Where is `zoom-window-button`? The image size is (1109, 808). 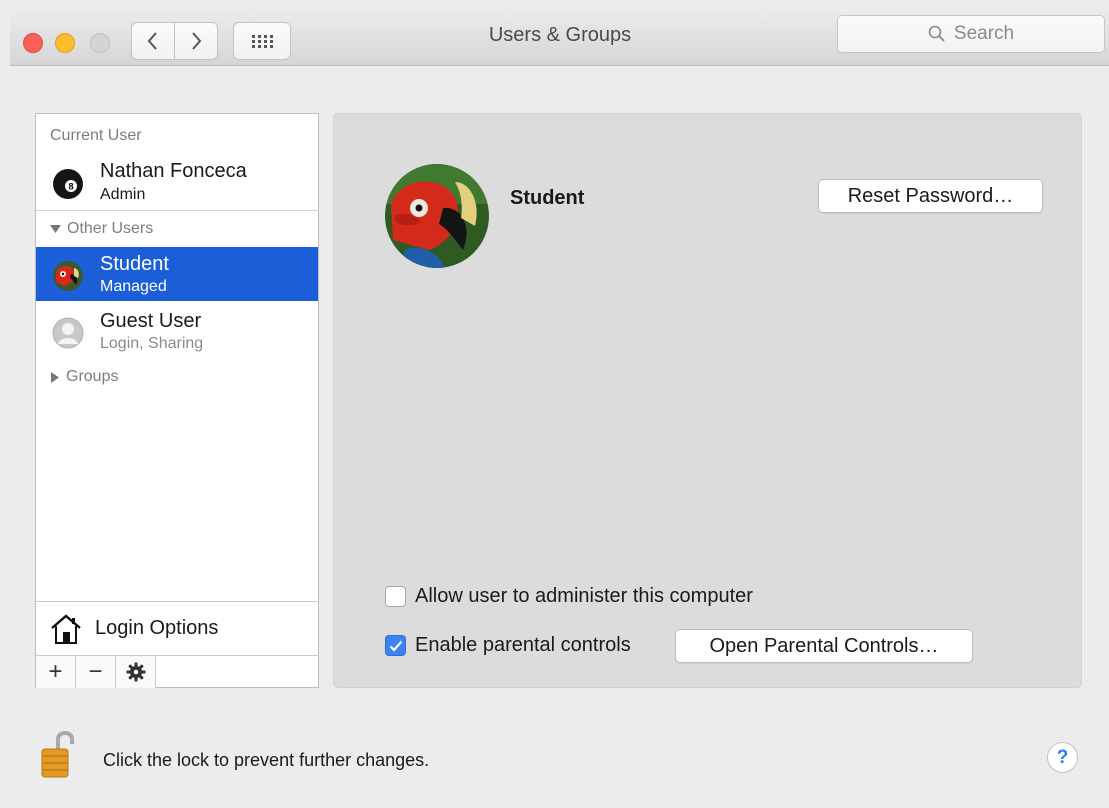
zoom-window-button is located at coordinates (100, 43).